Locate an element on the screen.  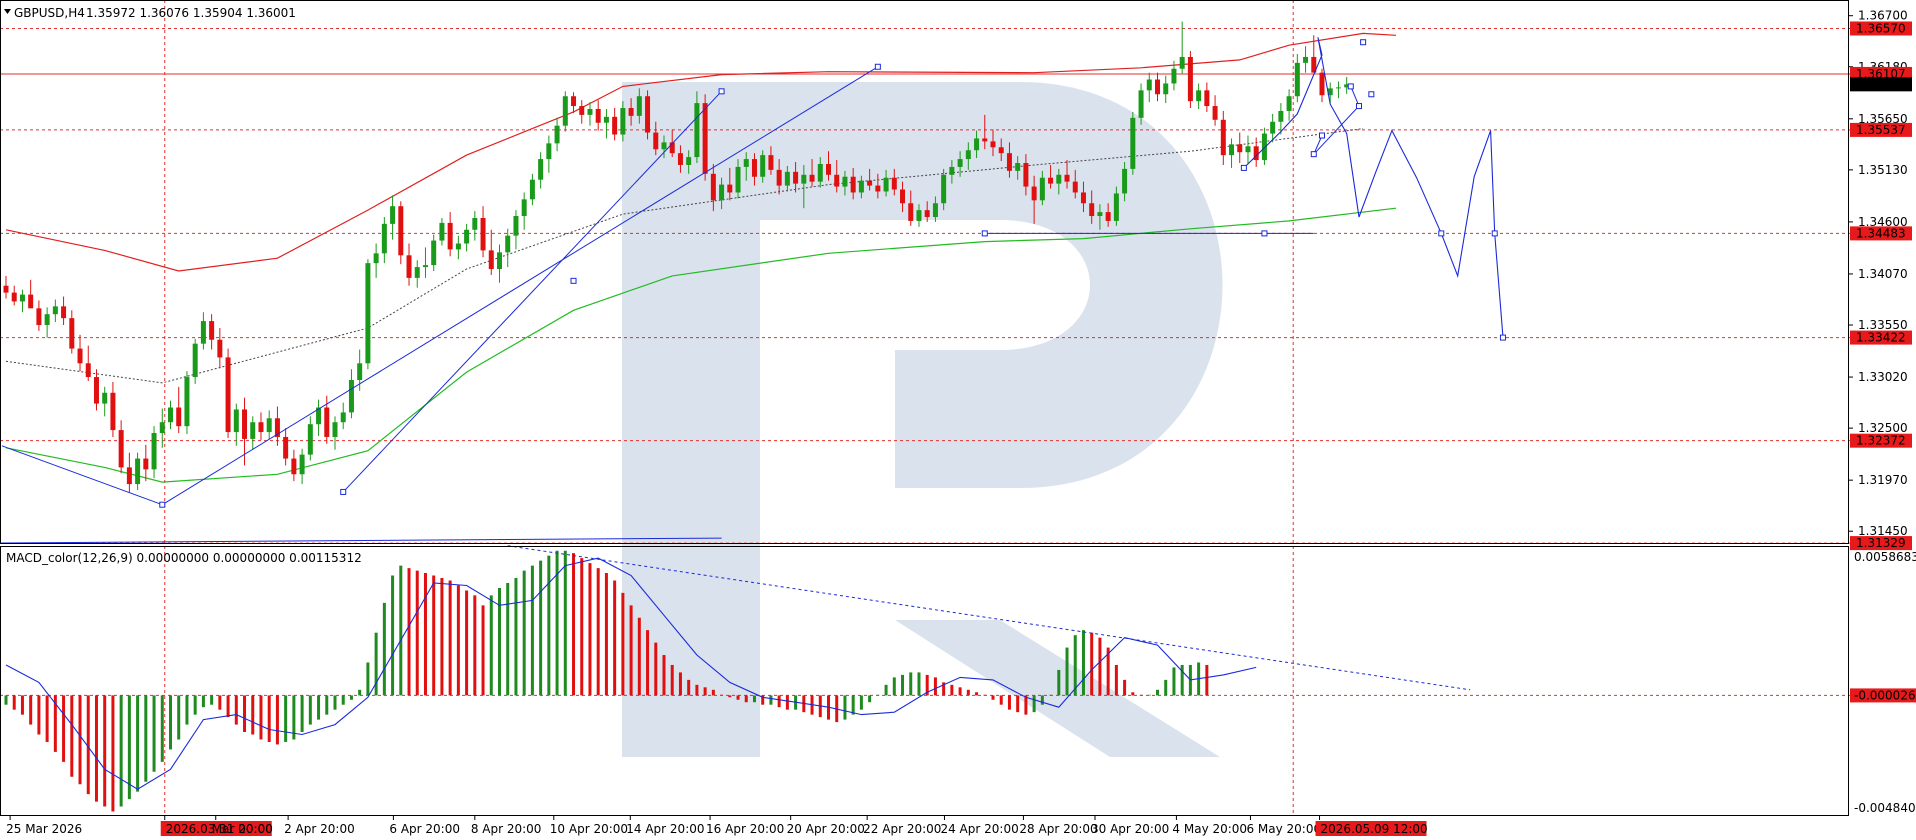
time-tick-label: 10 Apr 20:00 is located at coordinates (589, 829).